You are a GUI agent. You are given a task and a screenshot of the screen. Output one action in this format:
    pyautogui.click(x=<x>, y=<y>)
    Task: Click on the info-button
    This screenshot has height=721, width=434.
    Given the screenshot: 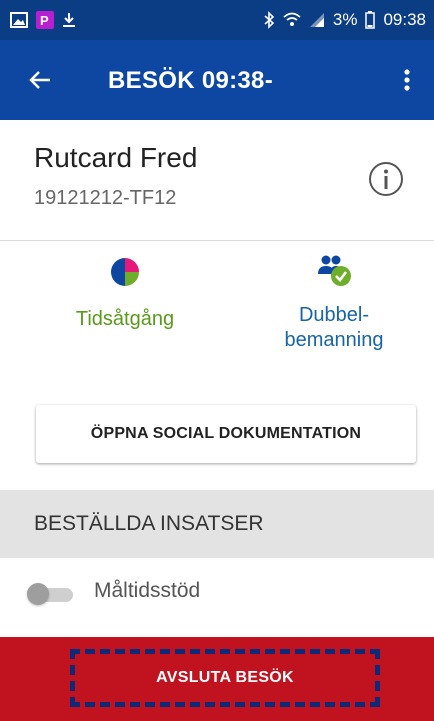 What is the action you would take?
    pyautogui.click(x=386, y=179)
    